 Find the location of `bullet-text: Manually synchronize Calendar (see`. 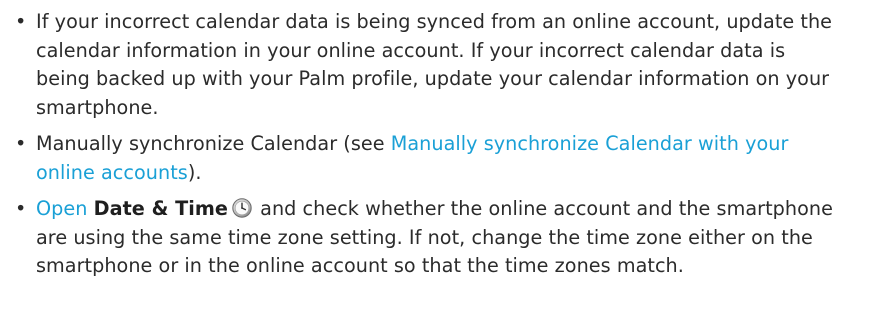

bullet-text: Manually synchronize Calendar (see is located at coordinates (213, 143).